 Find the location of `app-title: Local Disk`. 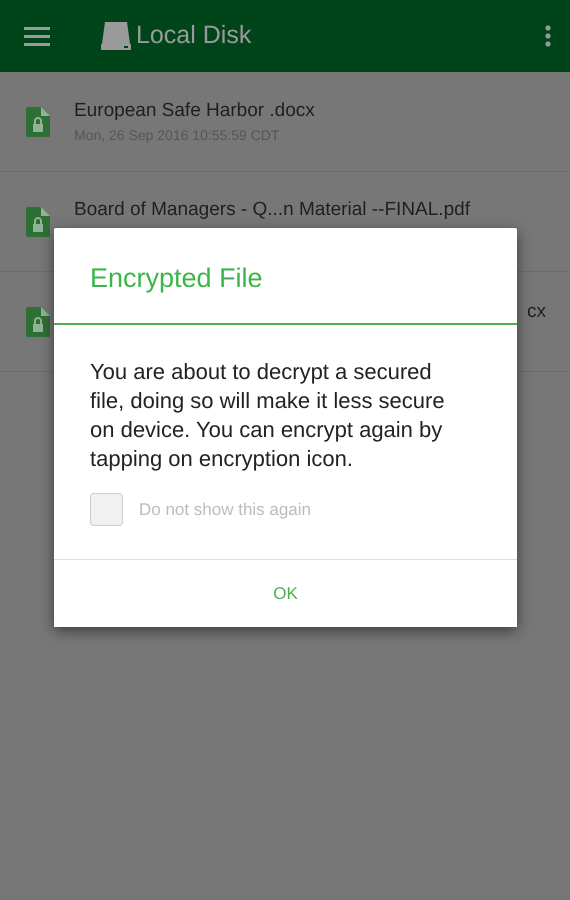

app-title: Local Disk is located at coordinates (194, 36).